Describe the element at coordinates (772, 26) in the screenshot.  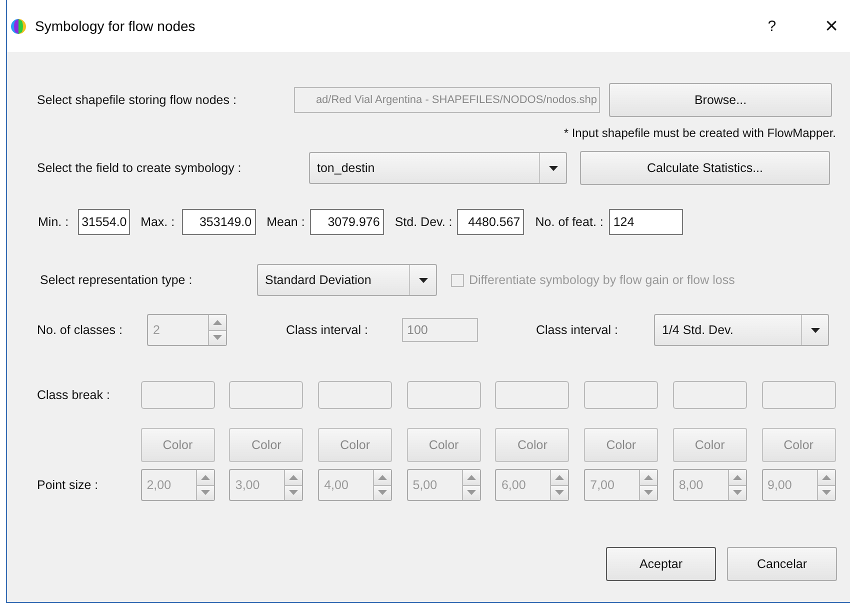
I see `help-button: ?` at that location.